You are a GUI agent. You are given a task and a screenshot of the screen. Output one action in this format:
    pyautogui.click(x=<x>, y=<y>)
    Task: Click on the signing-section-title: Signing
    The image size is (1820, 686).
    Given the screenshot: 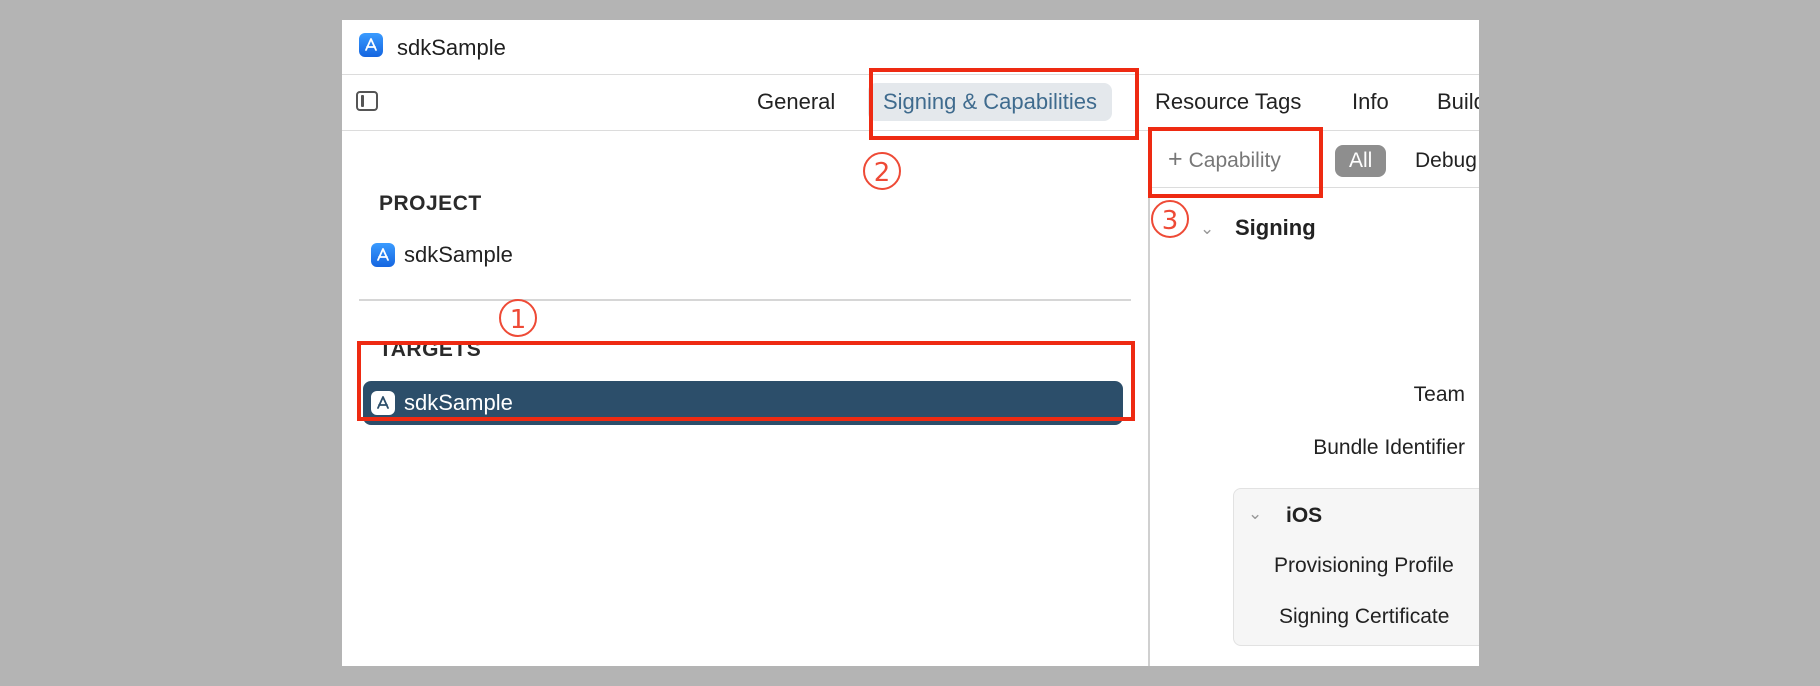 What is the action you would take?
    pyautogui.click(x=1275, y=227)
    